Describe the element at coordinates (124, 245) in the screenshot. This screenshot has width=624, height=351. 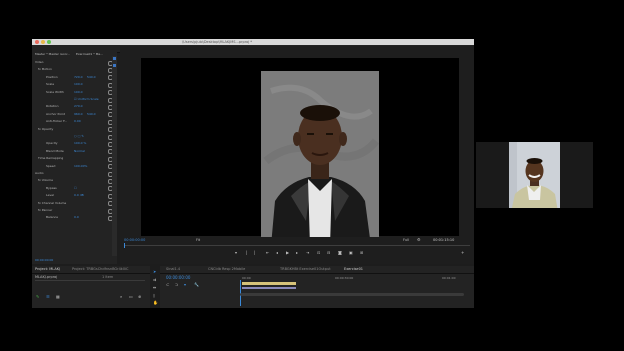
I see `playhead-icon` at that location.